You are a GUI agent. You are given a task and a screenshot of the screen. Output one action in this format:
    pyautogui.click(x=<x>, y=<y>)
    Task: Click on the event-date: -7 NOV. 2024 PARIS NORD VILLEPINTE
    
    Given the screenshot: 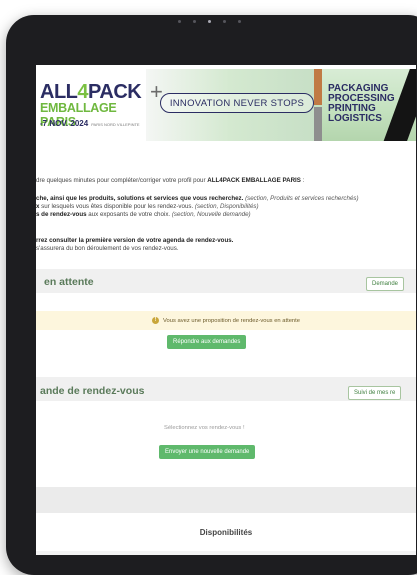 What is the action you would take?
    pyautogui.click(x=90, y=123)
    